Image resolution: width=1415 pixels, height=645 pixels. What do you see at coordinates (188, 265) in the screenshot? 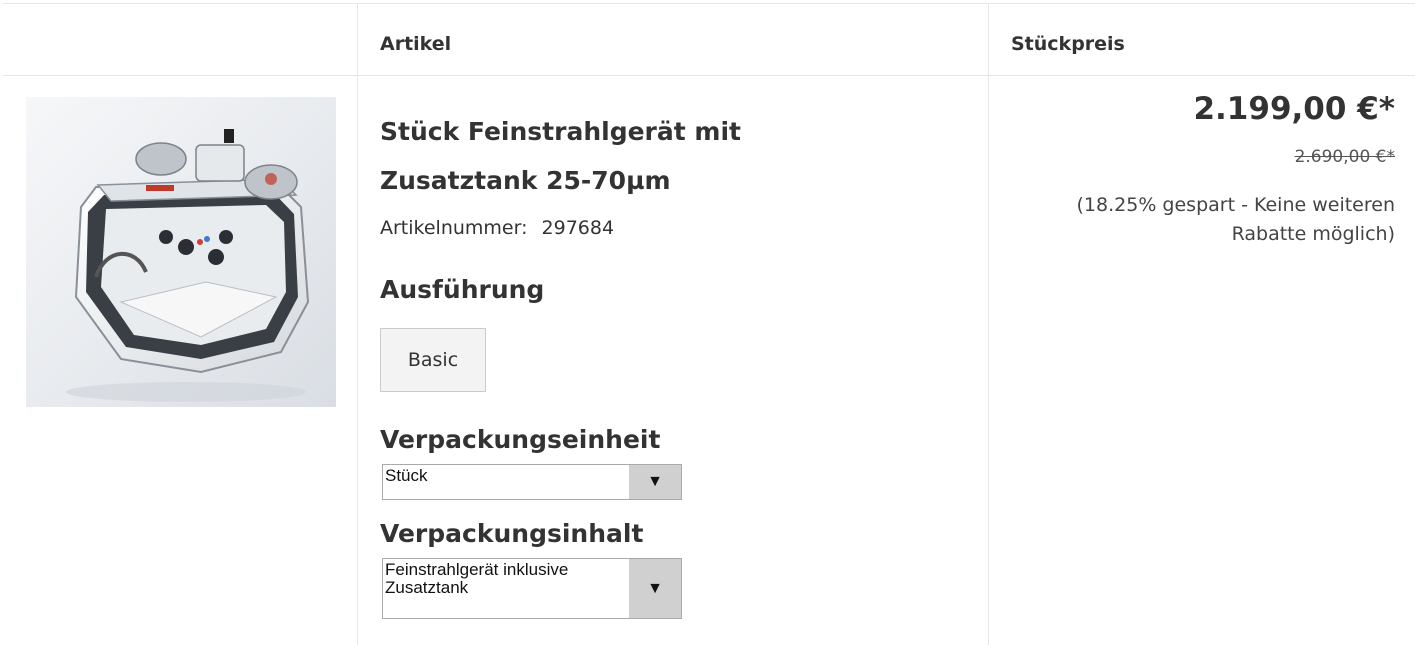
I see `sandblaster-unit-icon` at bounding box center [188, 265].